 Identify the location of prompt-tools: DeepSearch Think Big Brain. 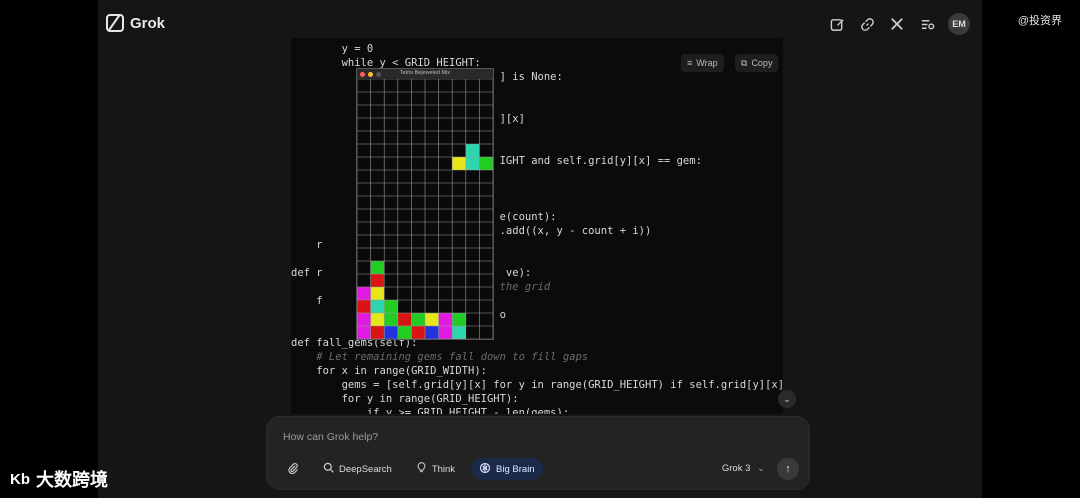
(411, 469).